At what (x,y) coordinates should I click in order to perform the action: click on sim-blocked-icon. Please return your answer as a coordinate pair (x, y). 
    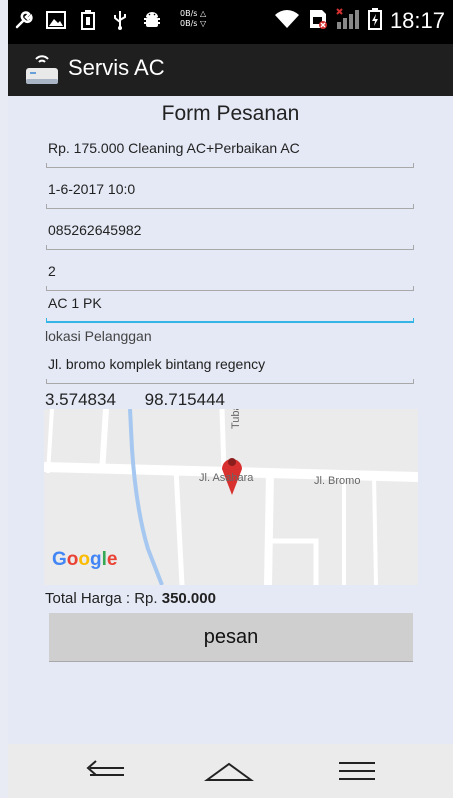
    Looking at the image, I should click on (318, 21).